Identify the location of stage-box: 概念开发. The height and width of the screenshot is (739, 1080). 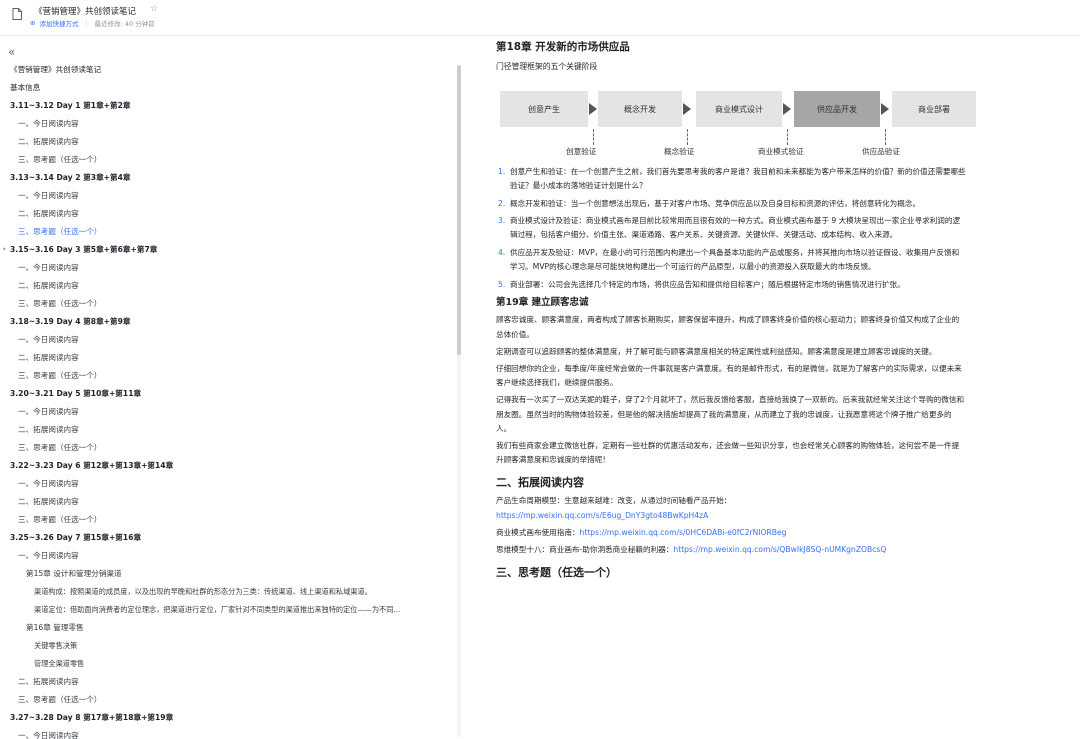
(640, 109).